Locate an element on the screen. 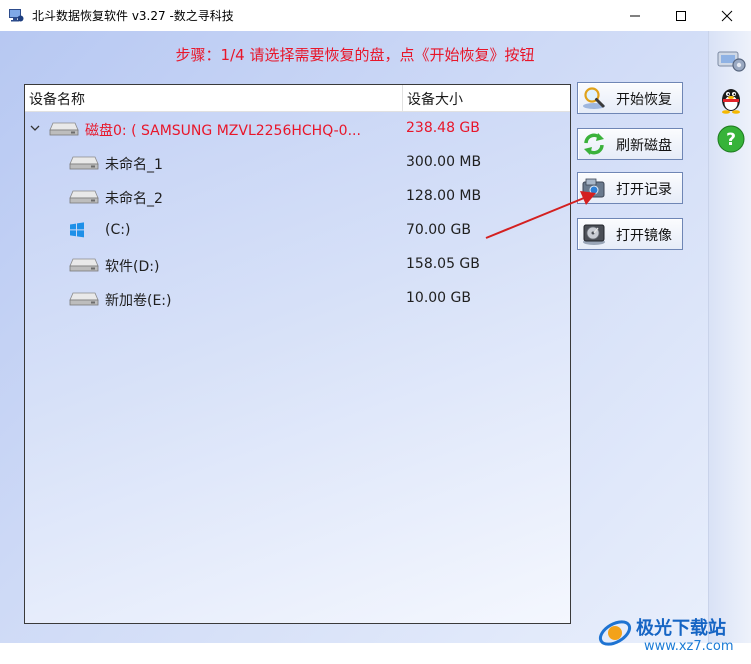  close-button is located at coordinates (727, 15).